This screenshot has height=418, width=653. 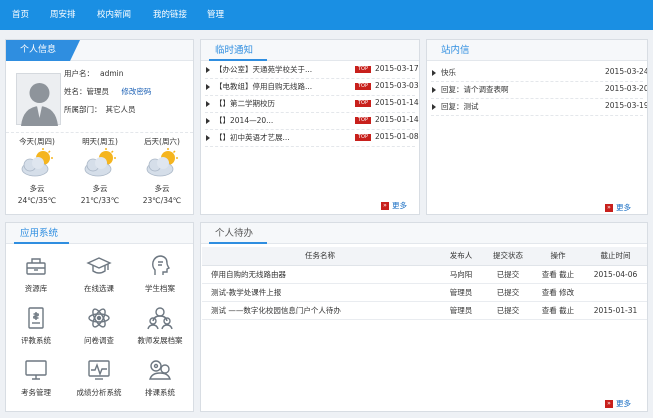 I want to click on app-label: 考务管理, so click(x=36, y=392).